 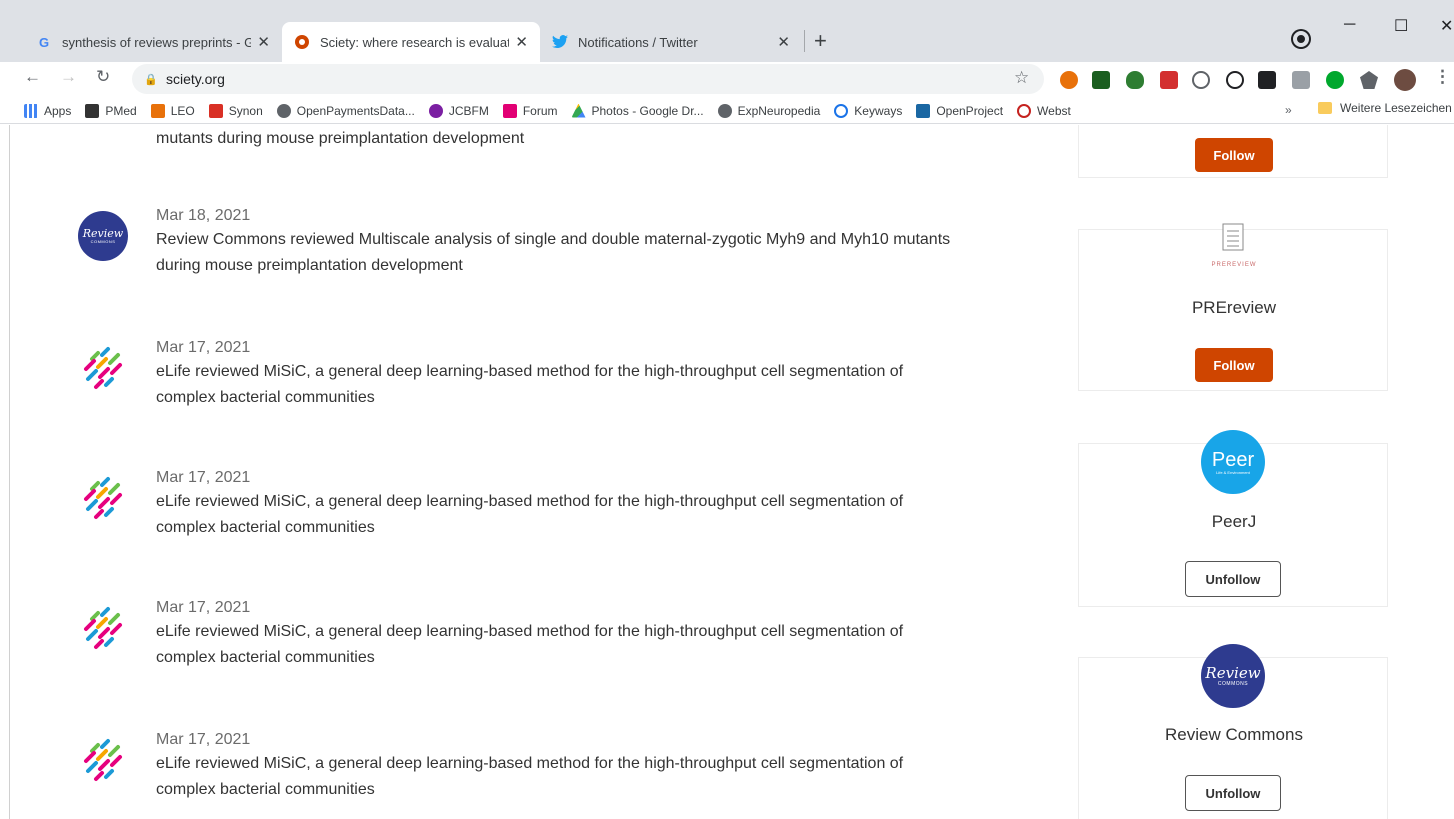 What do you see at coordinates (1301, 39) in the screenshot?
I see `profile-icon` at bounding box center [1301, 39].